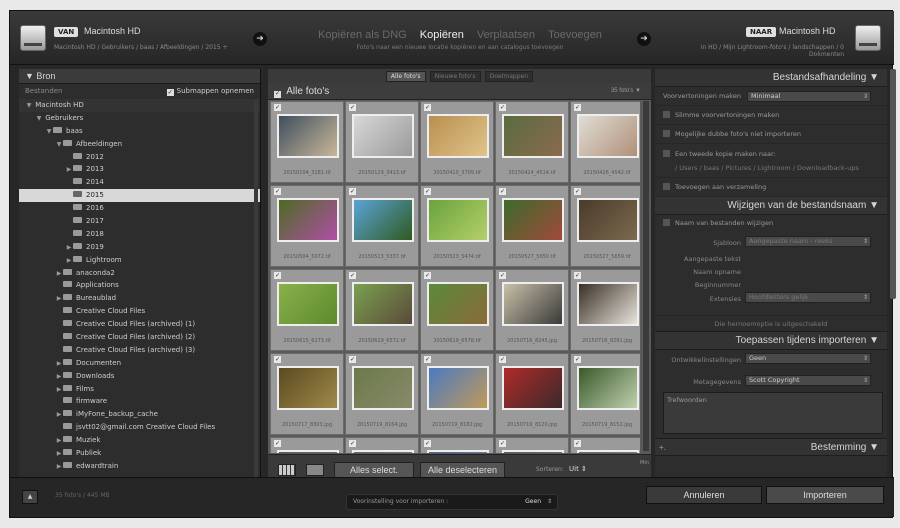  I want to click on folder-row: 2014, so click(139, 182).